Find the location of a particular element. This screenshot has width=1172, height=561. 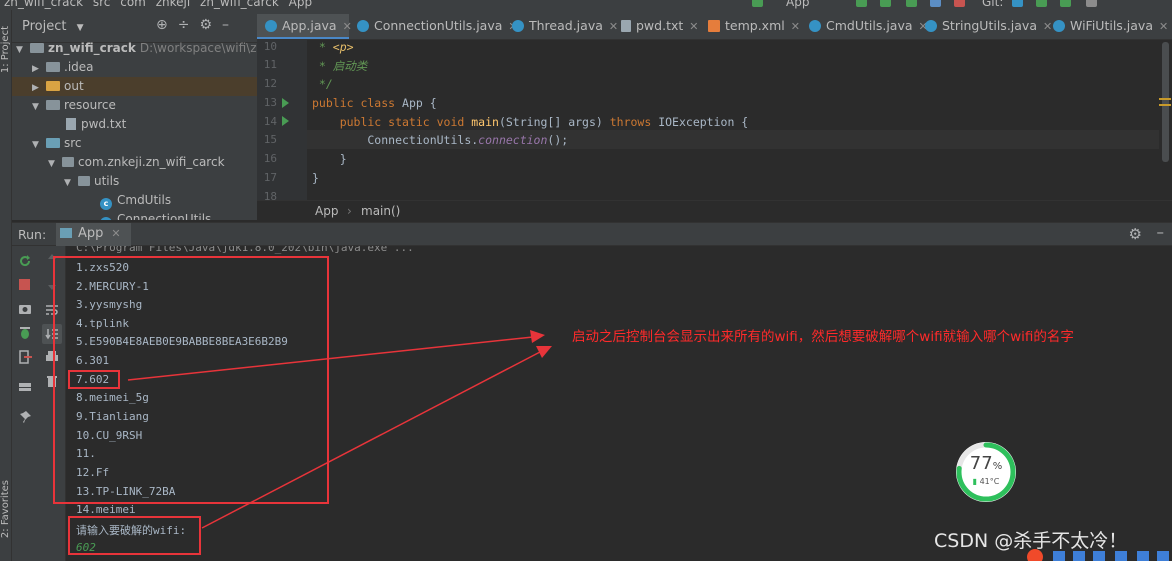

tab-pwd-txt: pwd.txt ✕ is located at coordinates (655, 26).